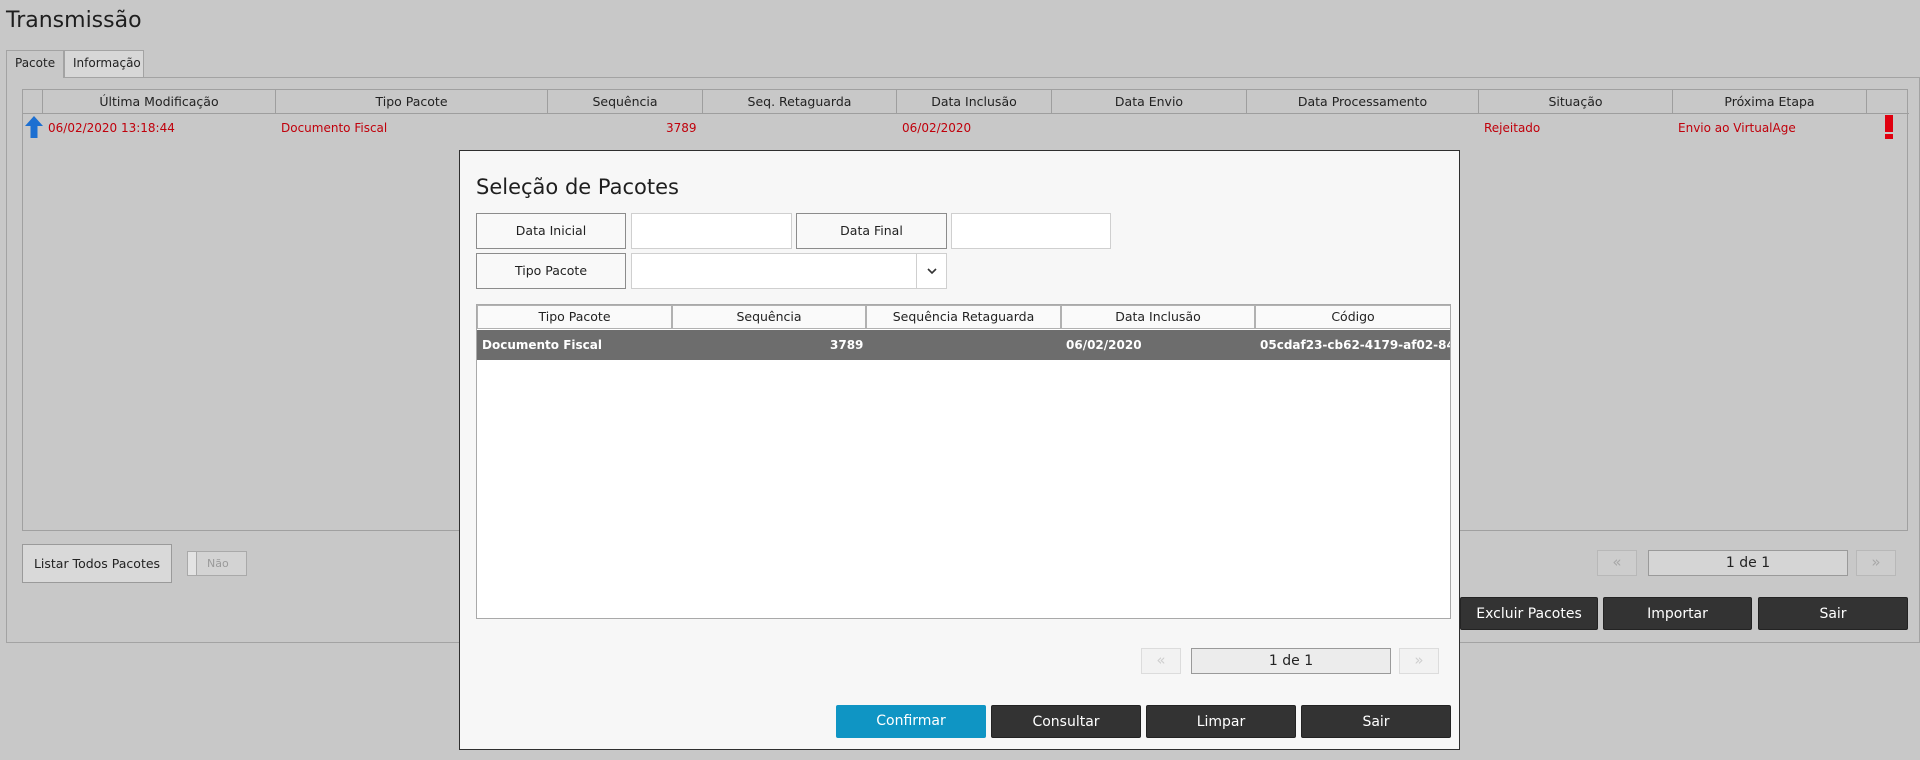  I want to click on data-inicial-input, so click(711, 231).